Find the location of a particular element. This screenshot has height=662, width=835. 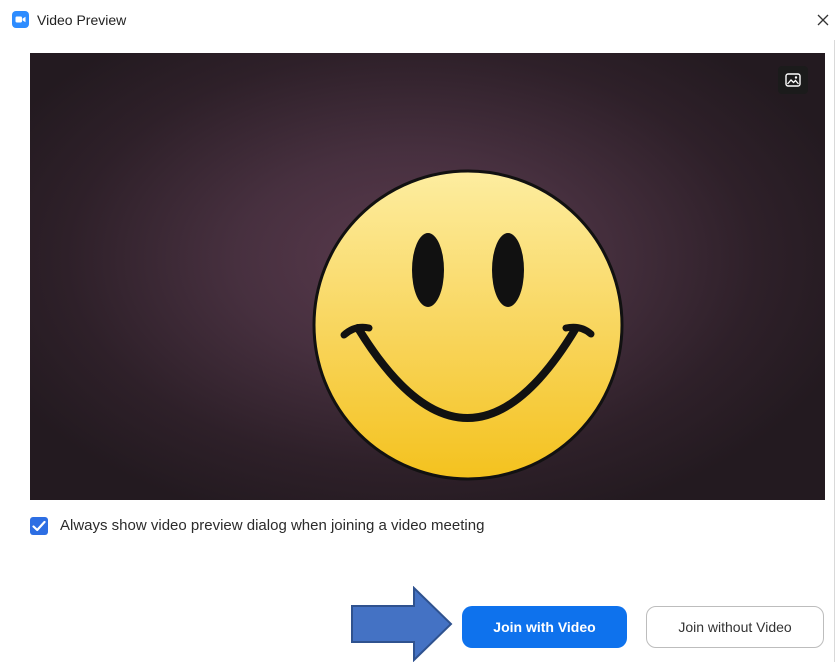

checkmark-icon is located at coordinates (39, 526).